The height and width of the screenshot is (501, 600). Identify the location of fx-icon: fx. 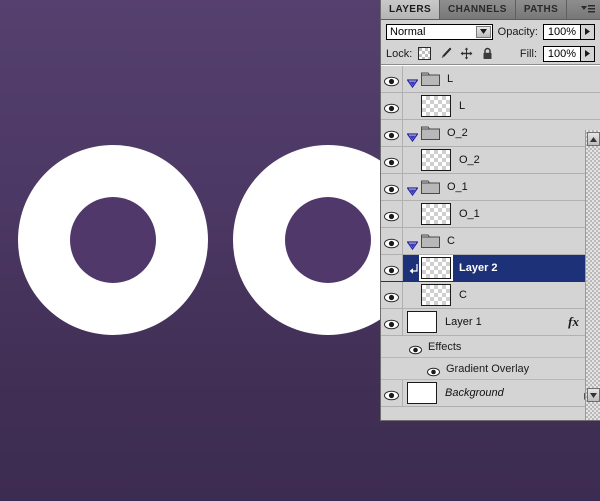
(573, 322).